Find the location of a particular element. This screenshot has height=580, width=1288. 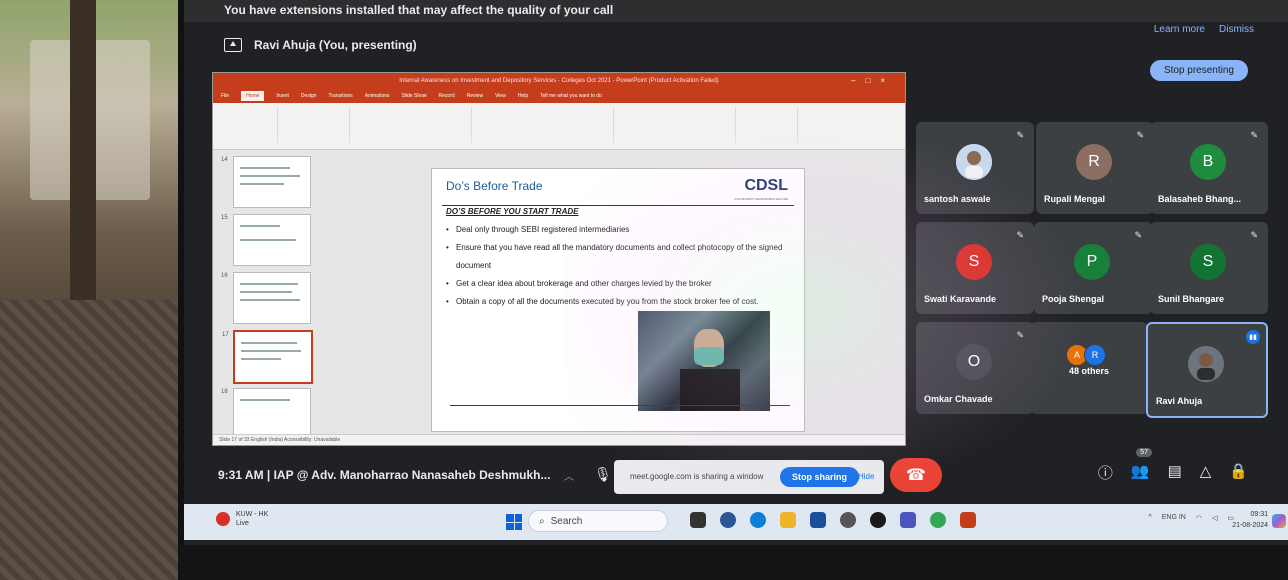

weather-widget: KUW - HK Live is located at coordinates (242, 519).